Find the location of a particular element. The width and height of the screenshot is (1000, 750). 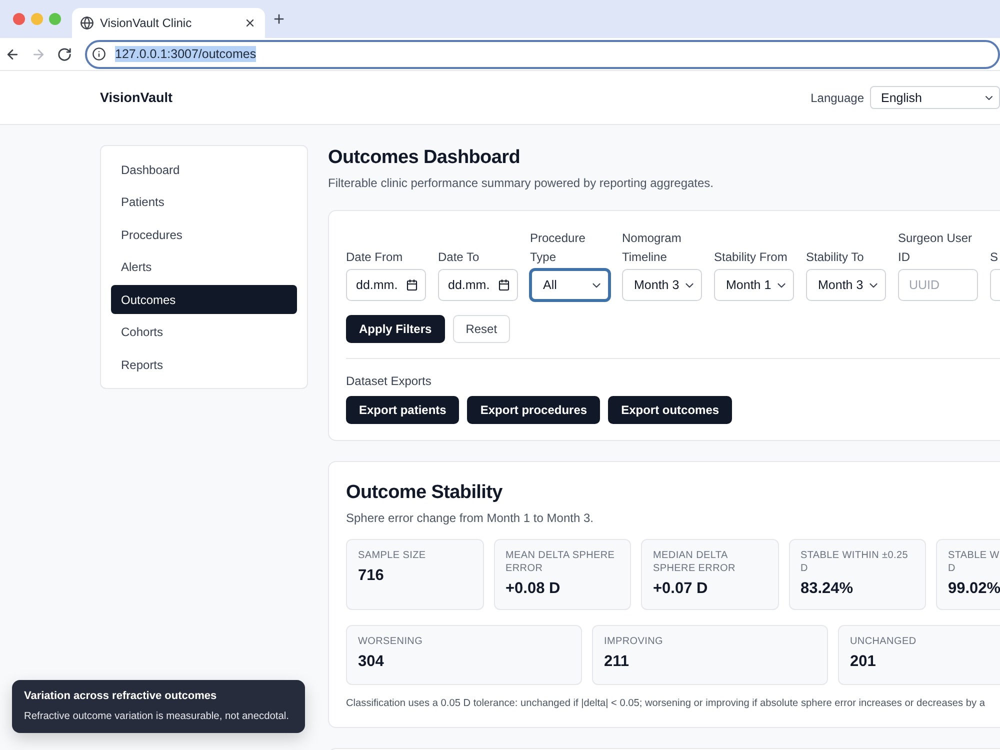

sidebar-item: Reports is located at coordinates (204, 364).